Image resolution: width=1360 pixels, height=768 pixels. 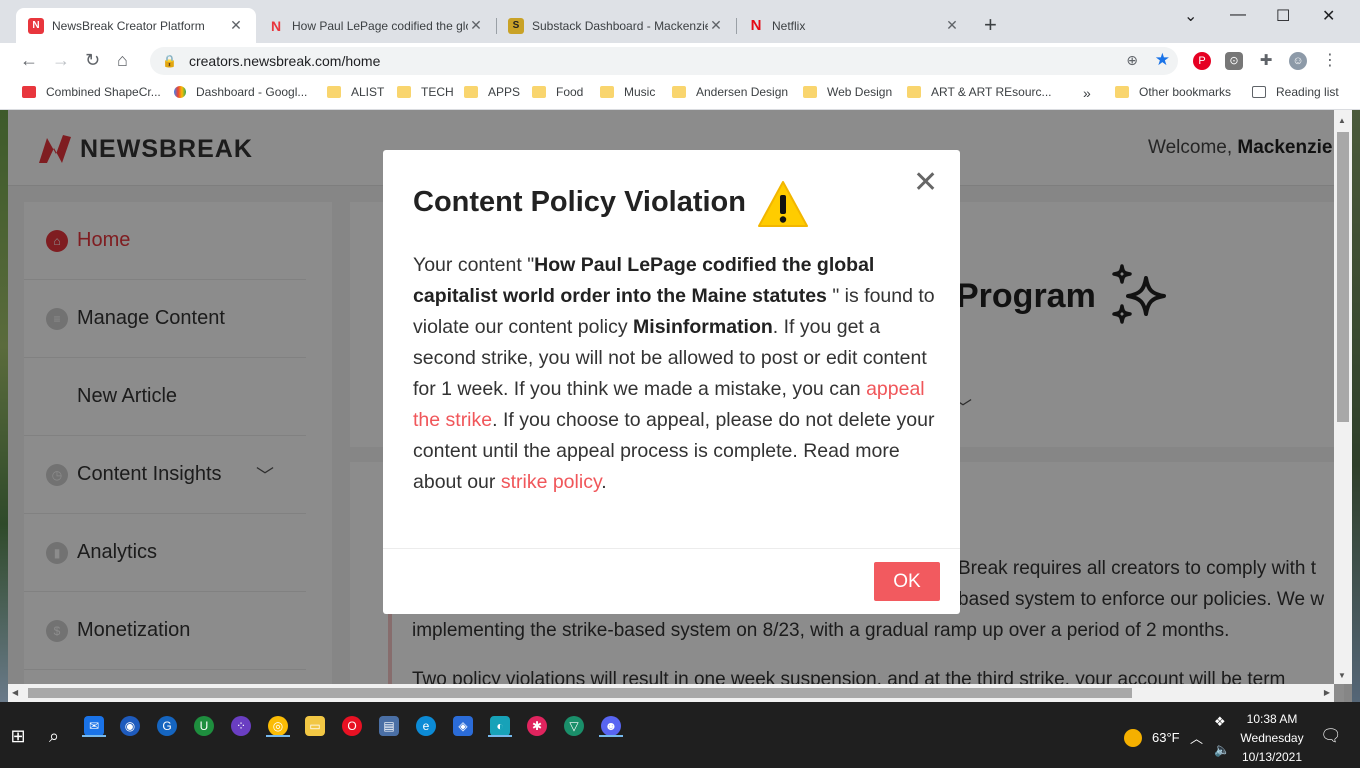 I want to click on weather-temperature: 63°F, so click(x=1166, y=737).